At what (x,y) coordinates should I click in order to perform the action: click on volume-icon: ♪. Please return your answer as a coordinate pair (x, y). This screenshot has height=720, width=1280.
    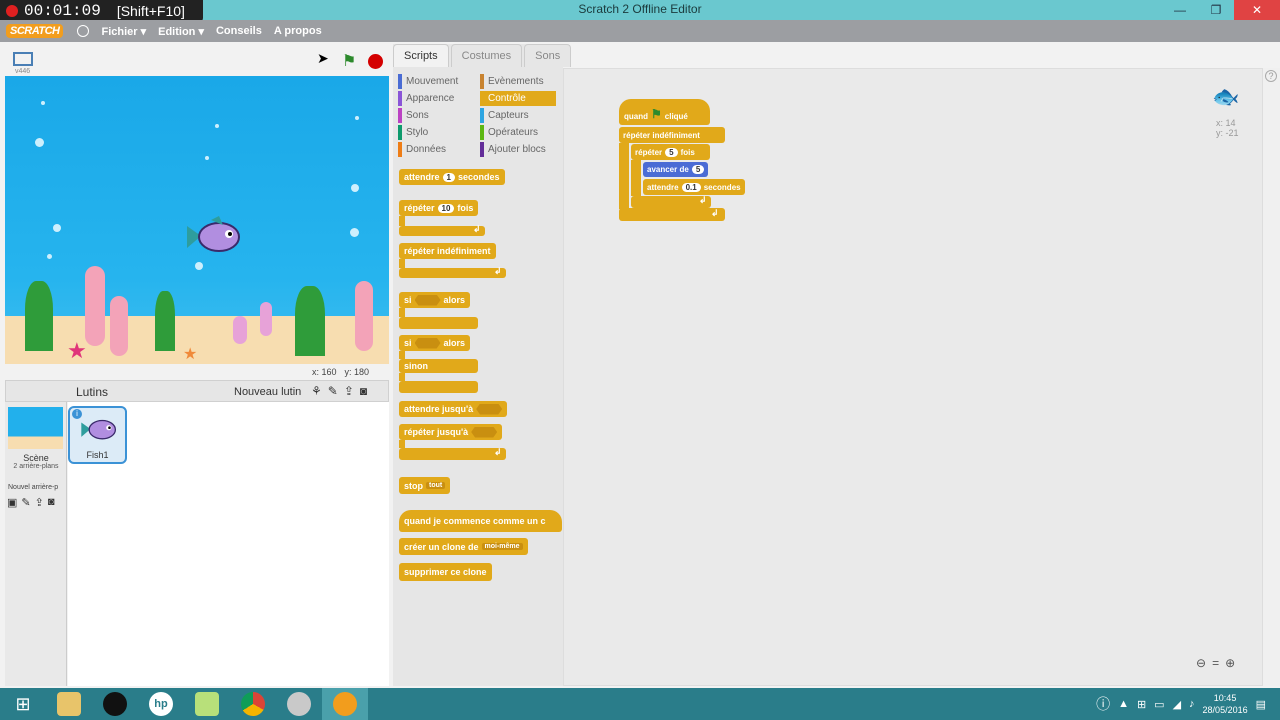
    Looking at the image, I should click on (1192, 704).